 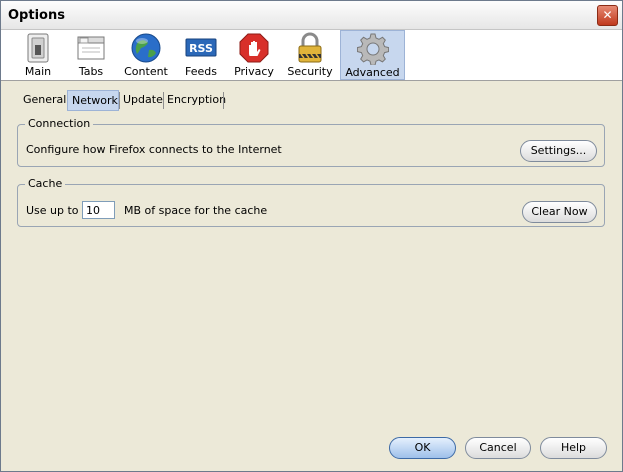 I want to click on pane-advanced: Advanced, so click(x=372, y=55).